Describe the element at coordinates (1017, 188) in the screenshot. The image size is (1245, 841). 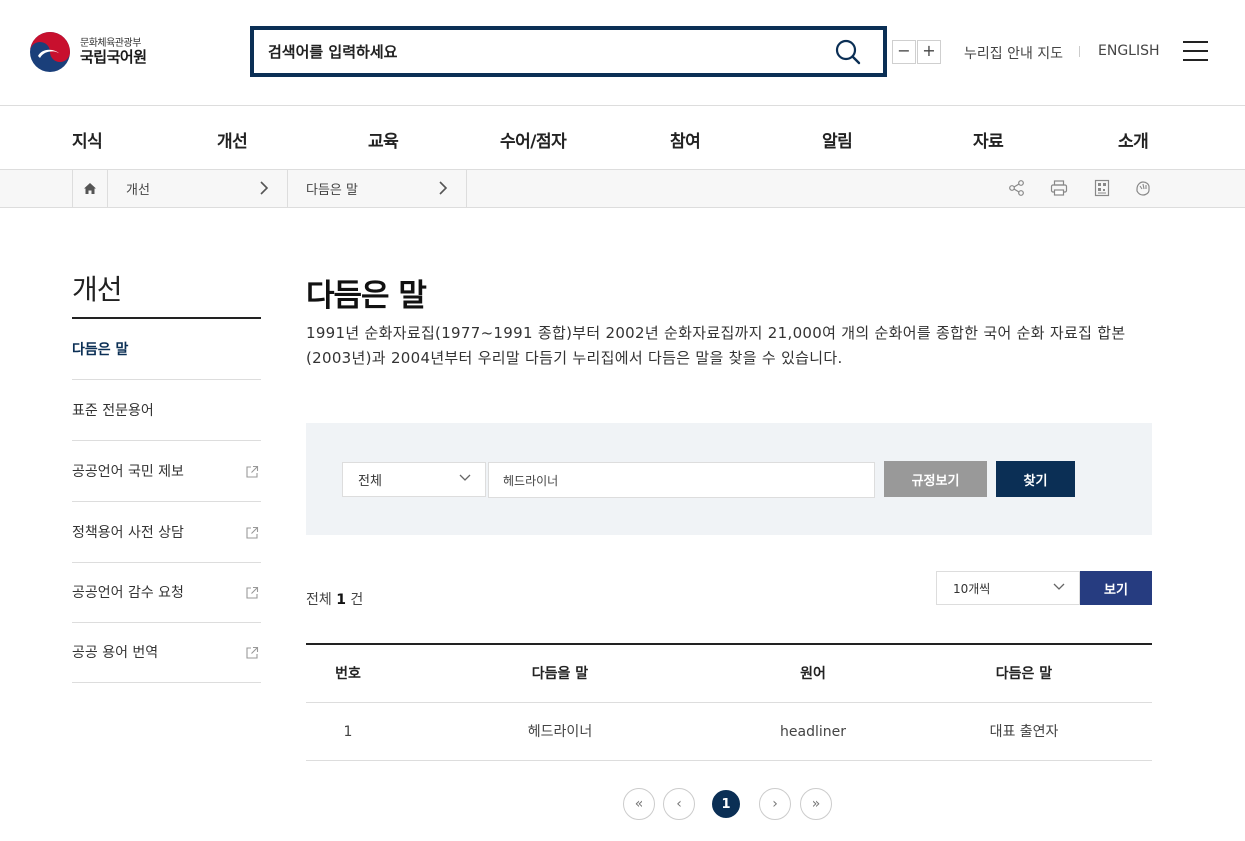
I see `share-icon` at that location.